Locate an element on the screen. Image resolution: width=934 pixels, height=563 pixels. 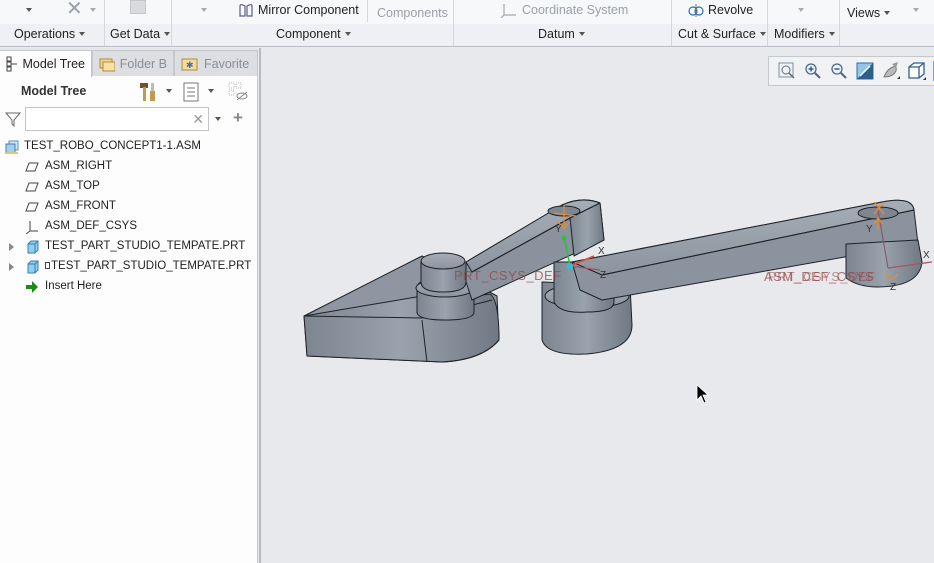
coordinate-system-label: Coordinate System is located at coordinates (575, 10).